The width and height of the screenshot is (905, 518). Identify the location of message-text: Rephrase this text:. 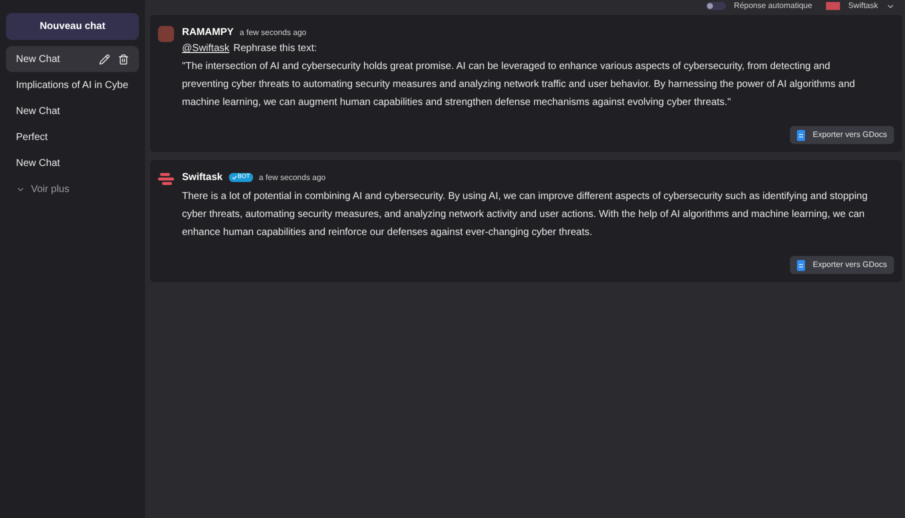
(275, 49).